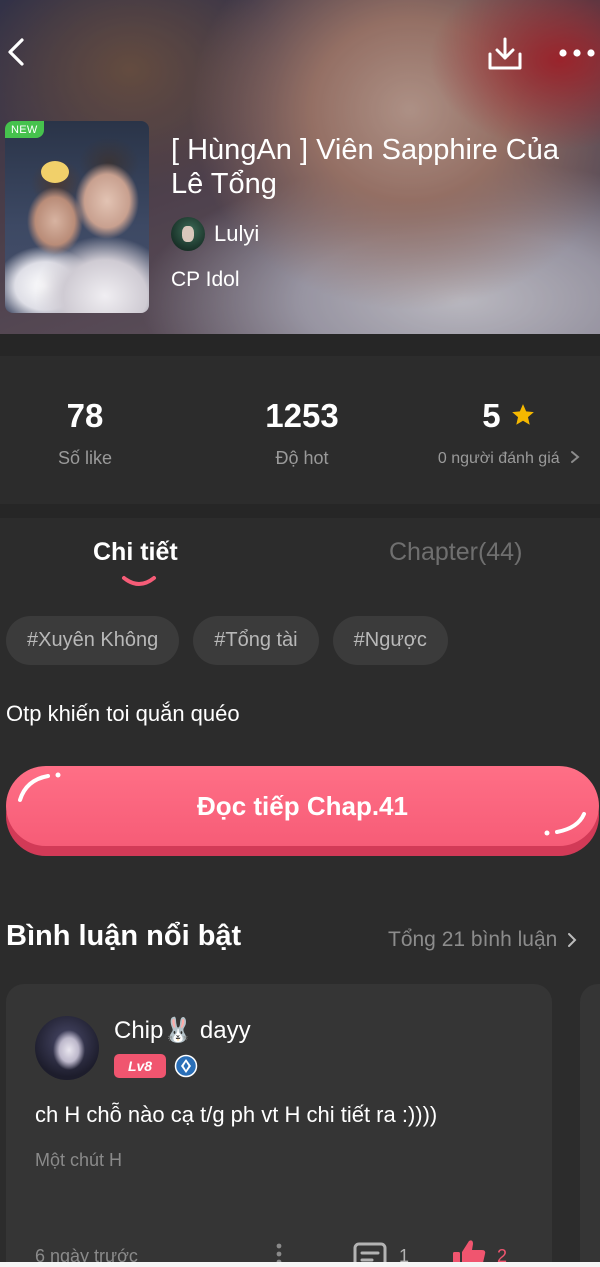  I want to click on likes-stat: 78 Số like, so click(92, 432).